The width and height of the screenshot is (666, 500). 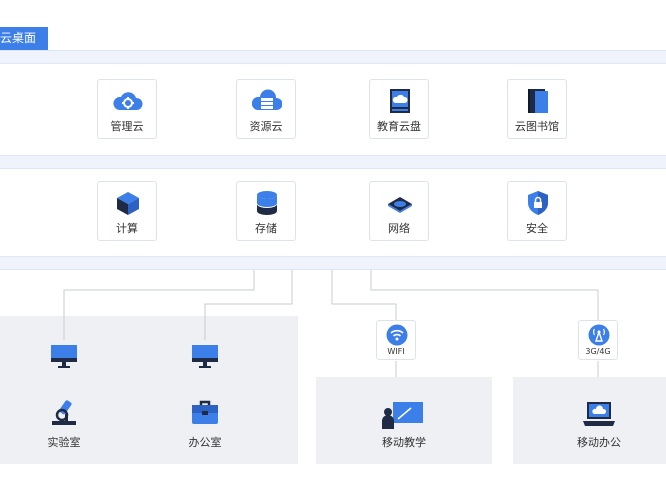 What do you see at coordinates (205, 442) in the screenshot?
I see `endpoint-label: 办公室` at bounding box center [205, 442].